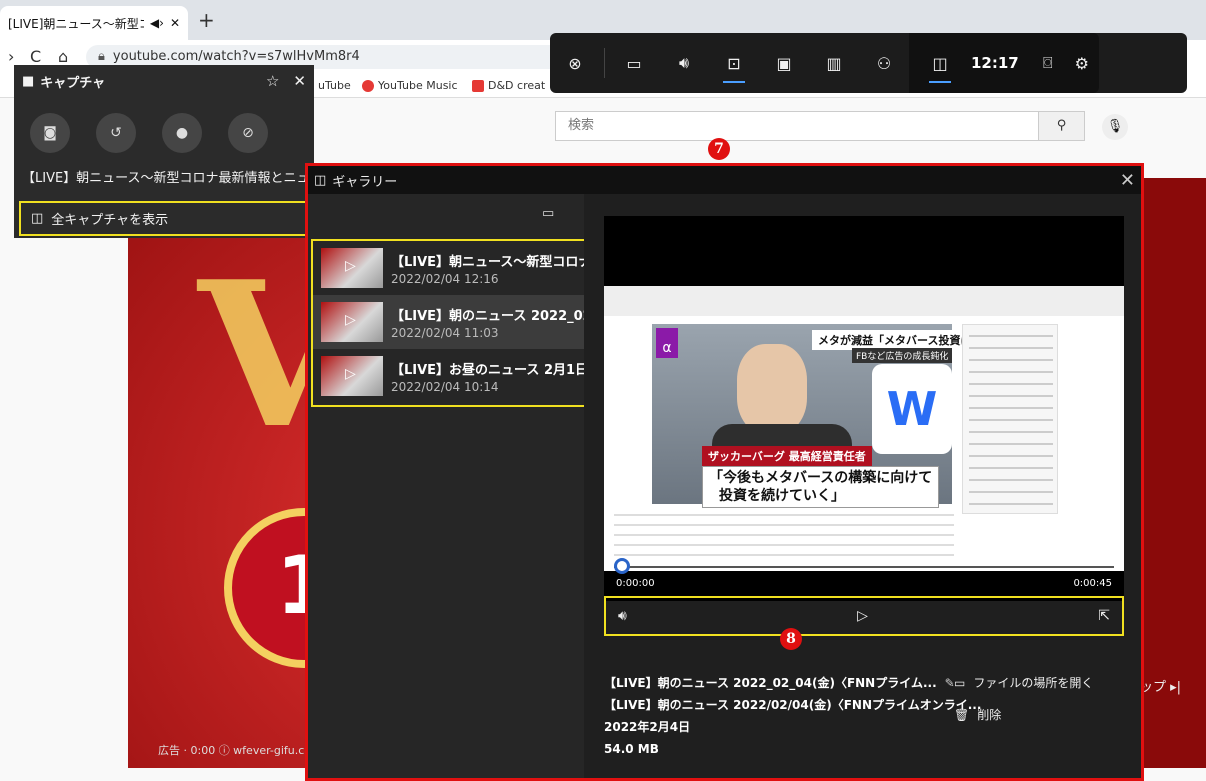  What do you see at coordinates (962, 715) in the screenshot?
I see `trash-icon: 🗑︎` at bounding box center [962, 715].